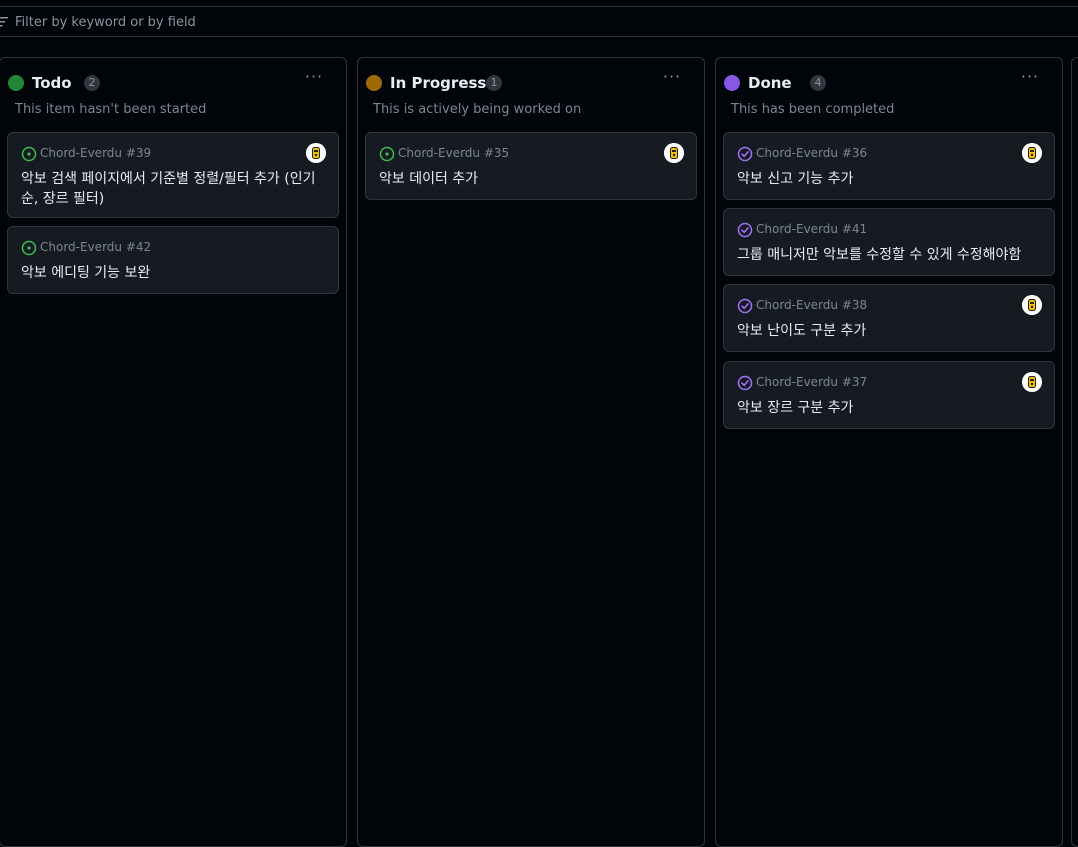  What do you see at coordinates (531, 166) in the screenshot?
I see `issue-card: Chord-Everdu #35 악보 데이터 추가` at bounding box center [531, 166].